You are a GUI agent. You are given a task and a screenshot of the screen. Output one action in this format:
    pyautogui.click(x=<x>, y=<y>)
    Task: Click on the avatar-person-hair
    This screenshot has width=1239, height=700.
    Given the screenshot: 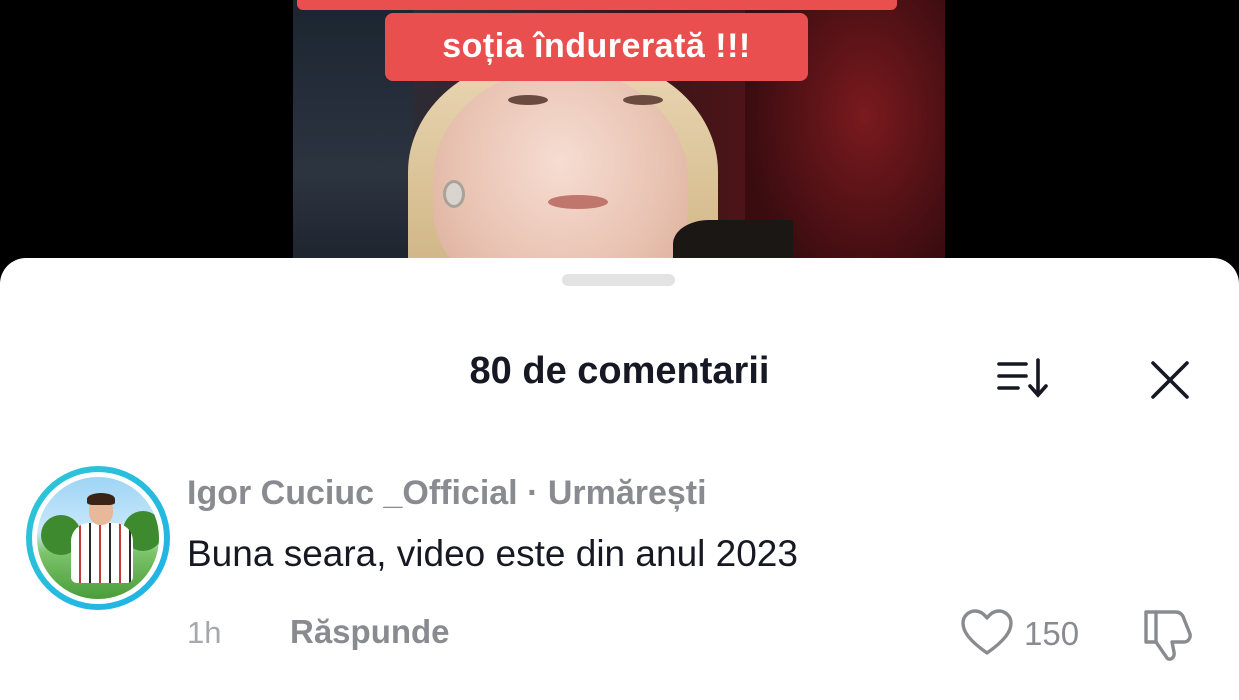 What is the action you would take?
    pyautogui.click(x=101, y=499)
    